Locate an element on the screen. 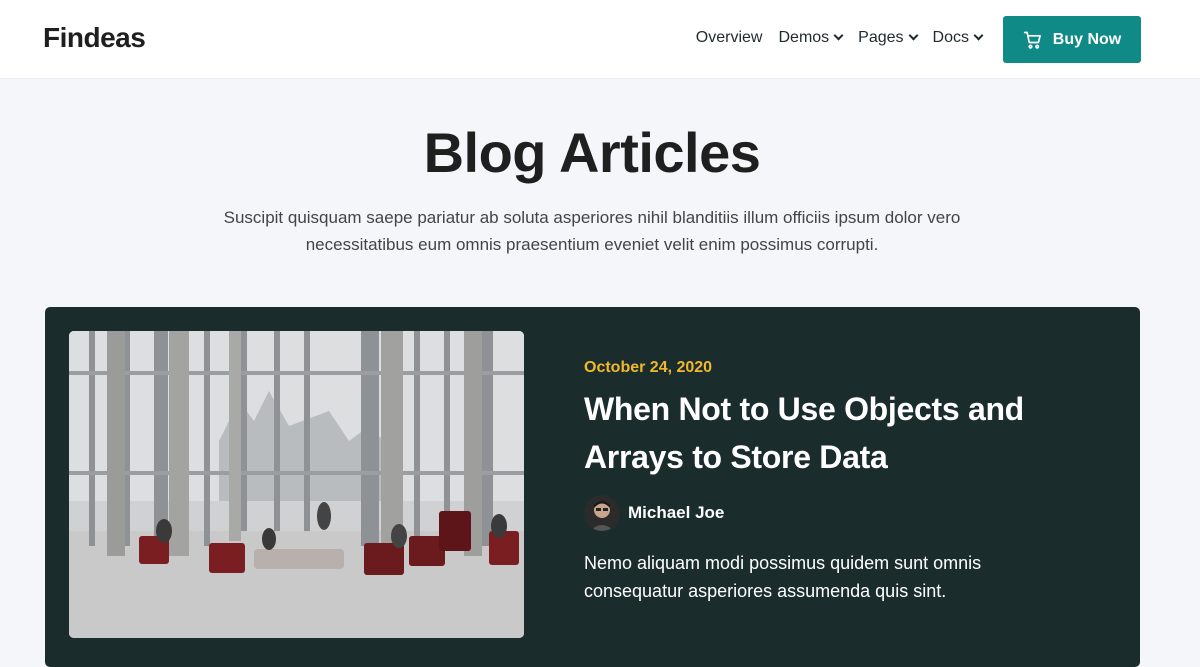  logo: Findeas is located at coordinates (94, 38).